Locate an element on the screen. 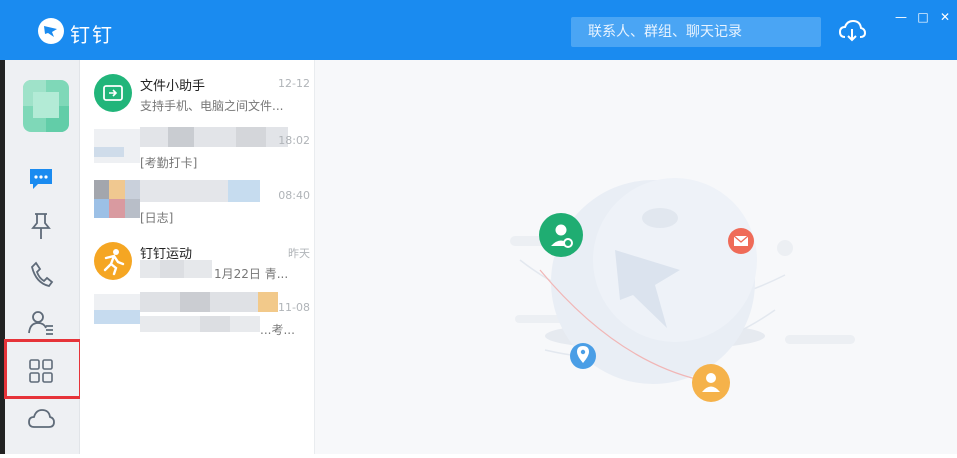 The width and height of the screenshot is (957, 458). conversation-time: 11-08 is located at coordinates (294, 307).